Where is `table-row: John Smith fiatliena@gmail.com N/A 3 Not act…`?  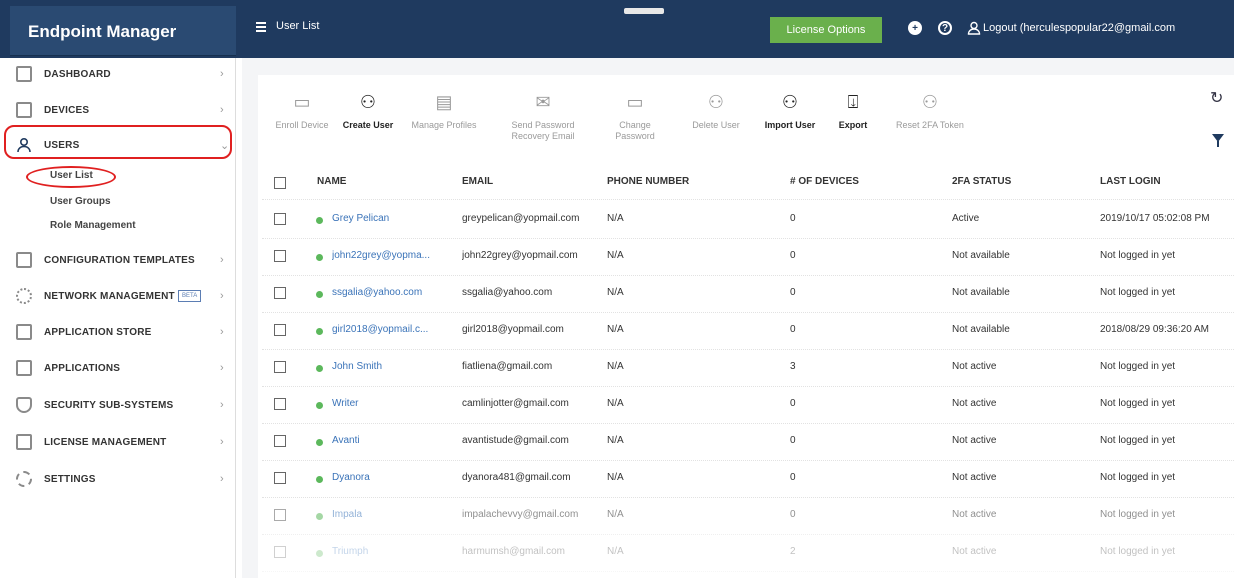 table-row: John Smith fiatliena@gmail.com N/A 3 Not act… is located at coordinates (748, 368).